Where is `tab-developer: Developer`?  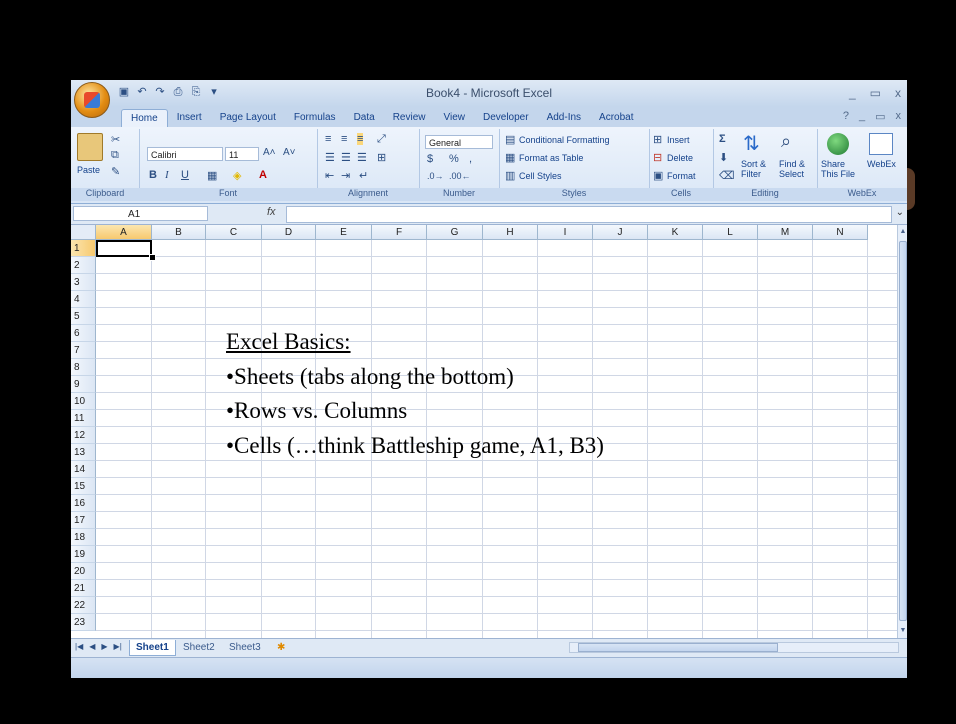 tab-developer: Developer is located at coordinates (506, 118).